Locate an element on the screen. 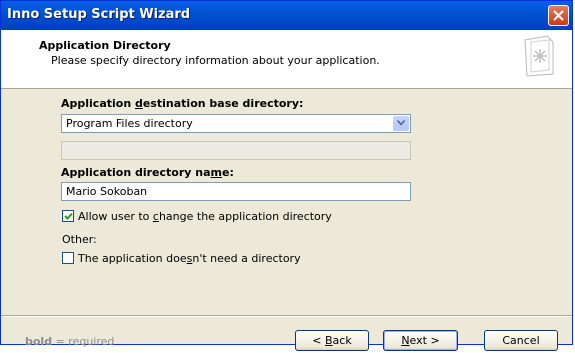  directory-name-input: Mario Sokoban is located at coordinates (236, 191).